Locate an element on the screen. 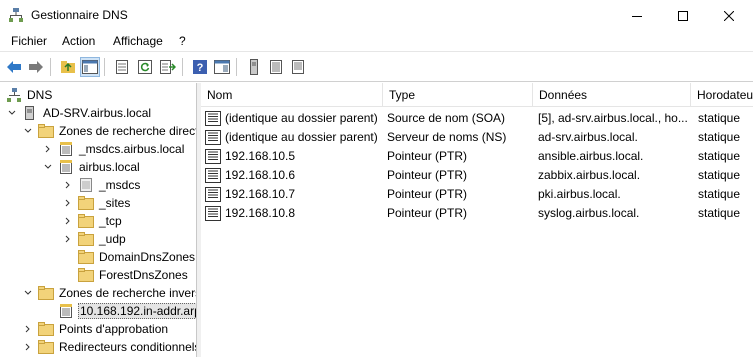 This screenshot has height=357, width=753. tree-item-airbus-local: airbus.local is located at coordinates (91, 167).